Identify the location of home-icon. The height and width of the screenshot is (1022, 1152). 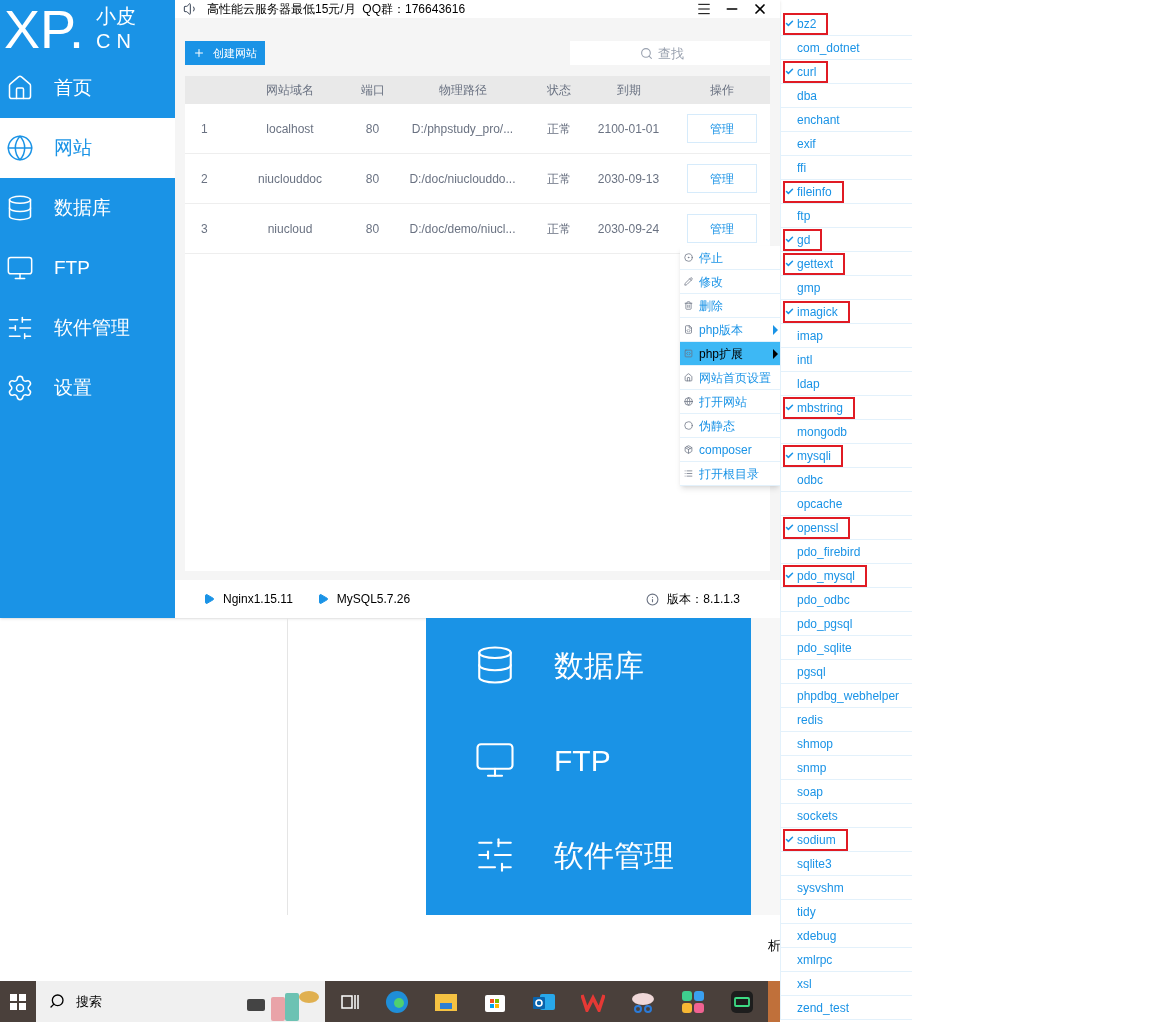
(20, 88).